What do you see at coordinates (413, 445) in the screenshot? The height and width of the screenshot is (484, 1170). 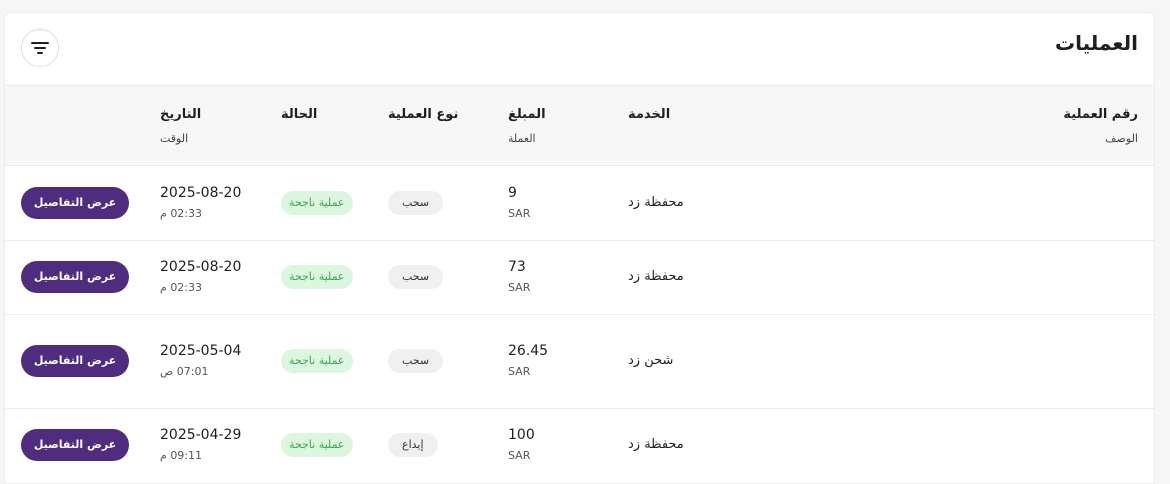 I see `row-type-badge: إيداع` at bounding box center [413, 445].